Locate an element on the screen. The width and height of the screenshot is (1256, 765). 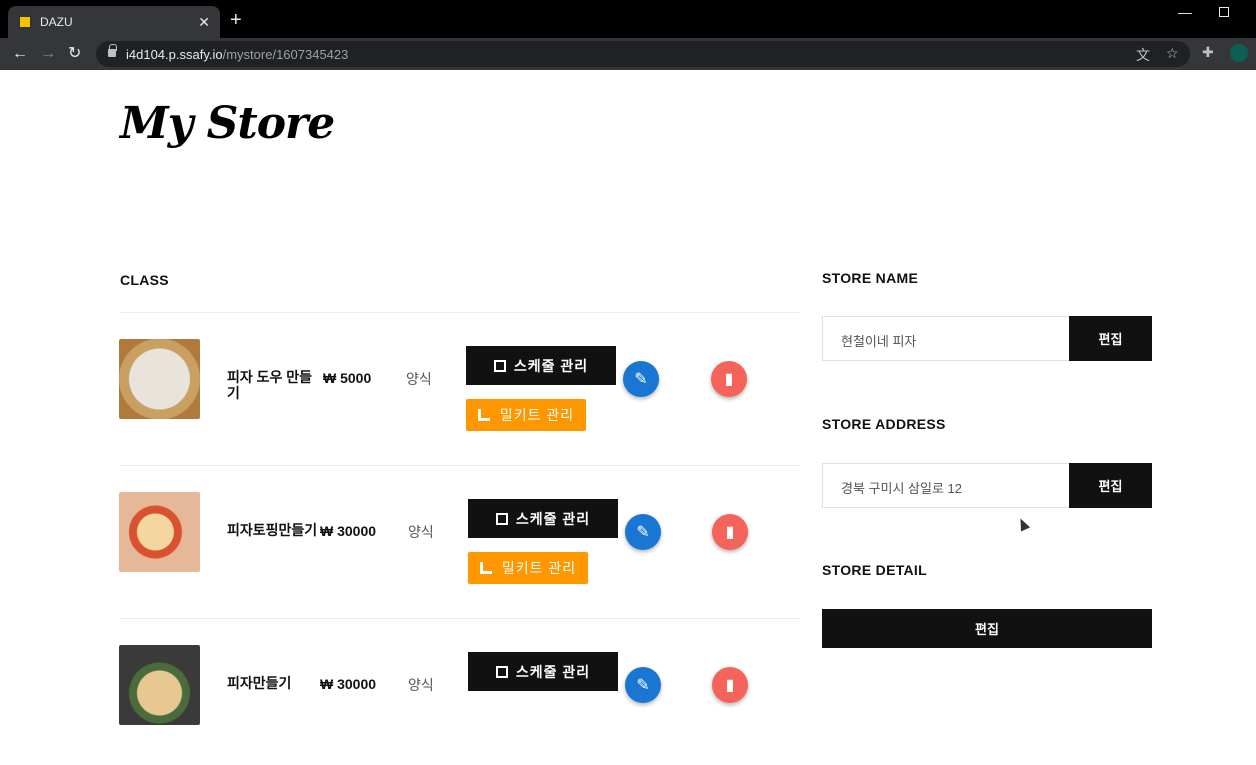
url-host: i4d104.p.ssafy.io is located at coordinates (174, 54).